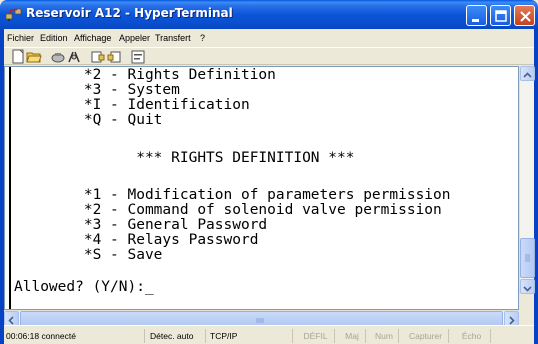  I want to click on open-folder-icon, so click(34, 57).